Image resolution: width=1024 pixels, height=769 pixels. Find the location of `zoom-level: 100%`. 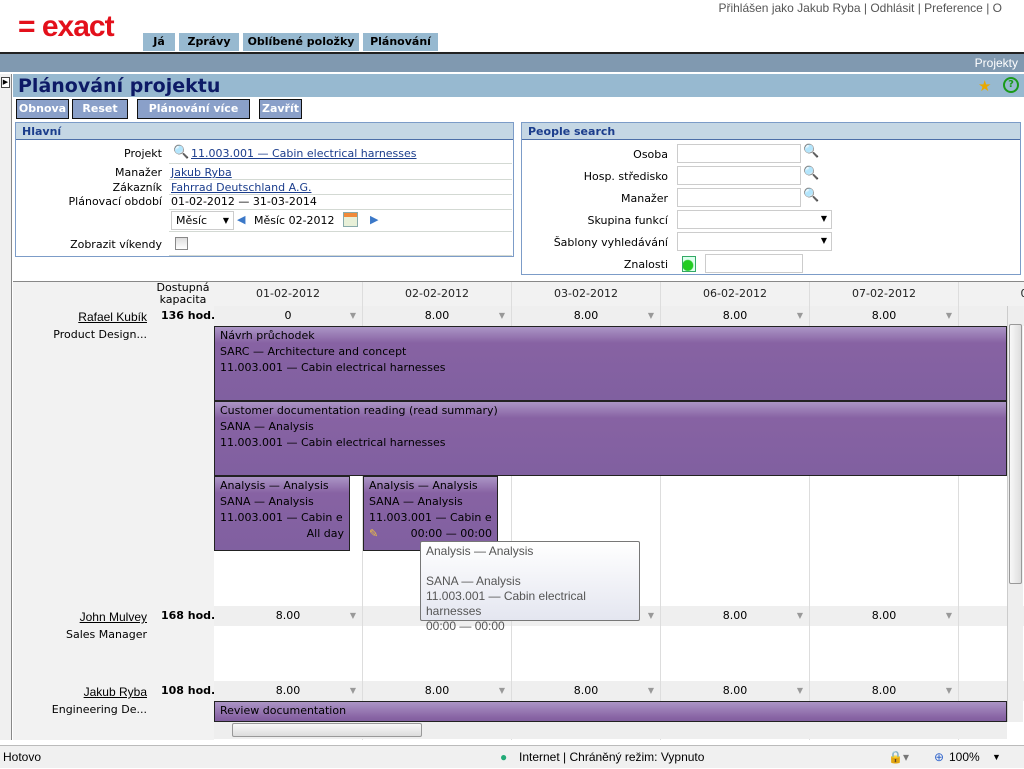

zoom-level: 100% is located at coordinates (964, 757).